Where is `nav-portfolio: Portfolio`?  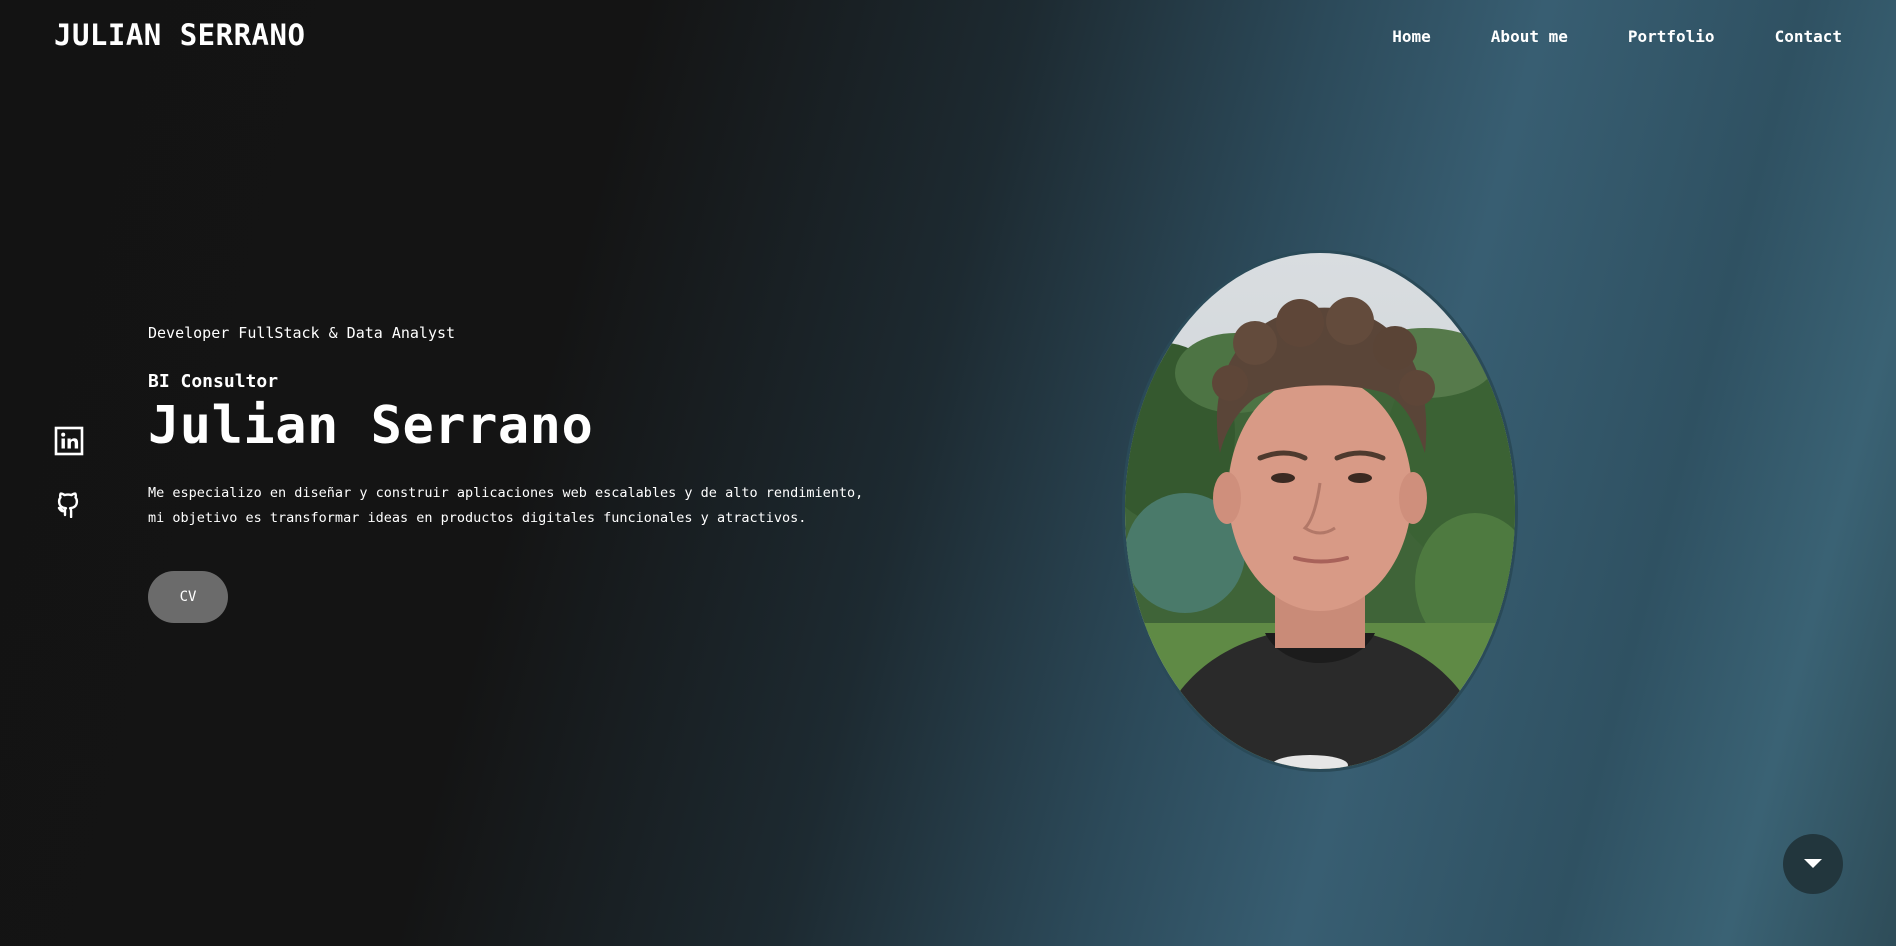 nav-portfolio: Portfolio is located at coordinates (1671, 36).